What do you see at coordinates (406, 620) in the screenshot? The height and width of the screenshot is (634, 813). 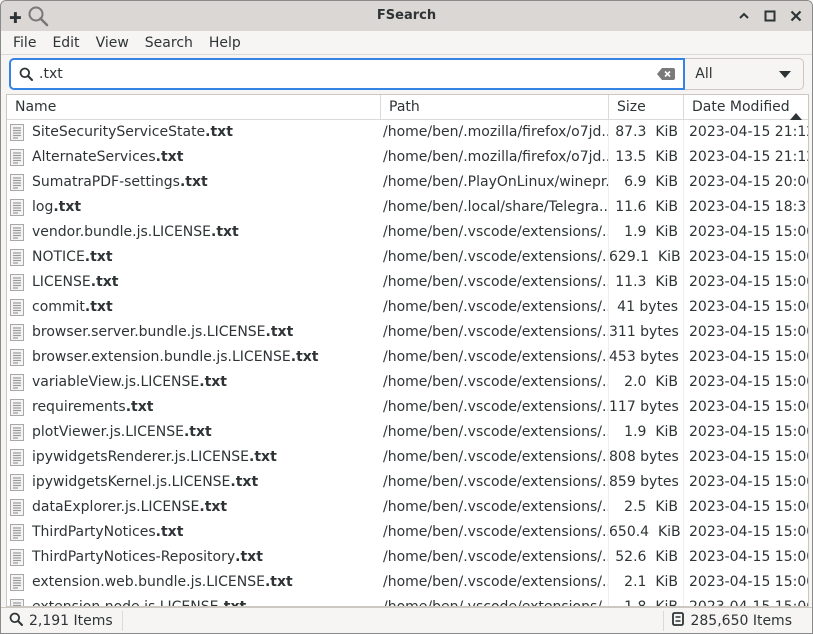 I see `status-bar: 2,191 Items 285,650 Items` at bounding box center [406, 620].